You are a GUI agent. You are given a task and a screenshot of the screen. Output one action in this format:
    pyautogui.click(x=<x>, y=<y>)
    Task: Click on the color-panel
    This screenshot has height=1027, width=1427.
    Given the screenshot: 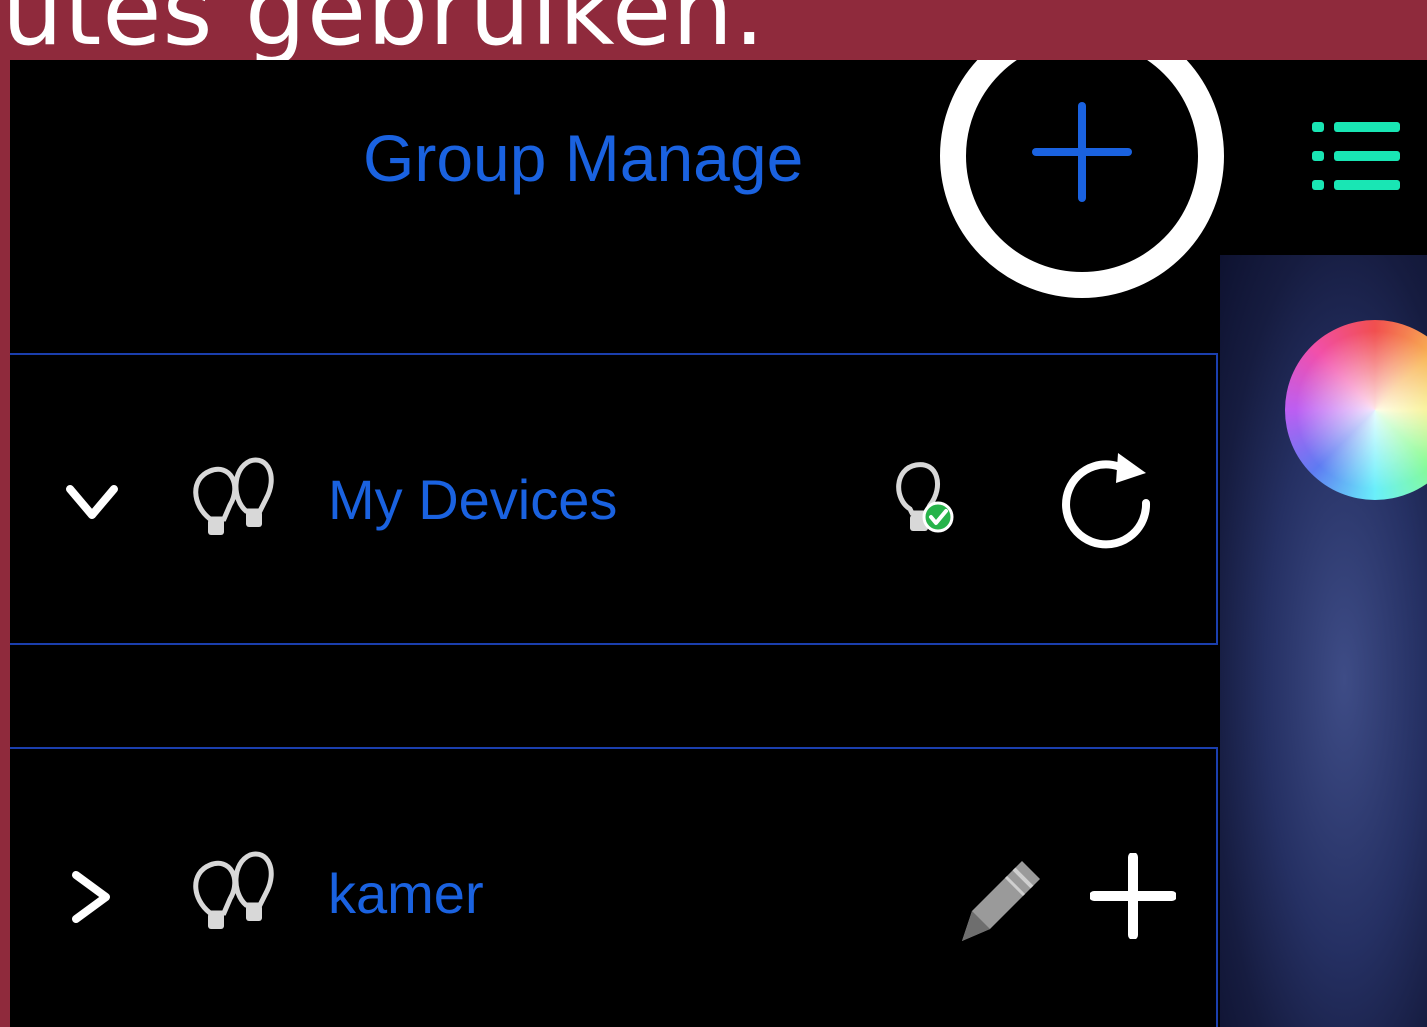 What is the action you would take?
    pyautogui.click(x=1323, y=641)
    